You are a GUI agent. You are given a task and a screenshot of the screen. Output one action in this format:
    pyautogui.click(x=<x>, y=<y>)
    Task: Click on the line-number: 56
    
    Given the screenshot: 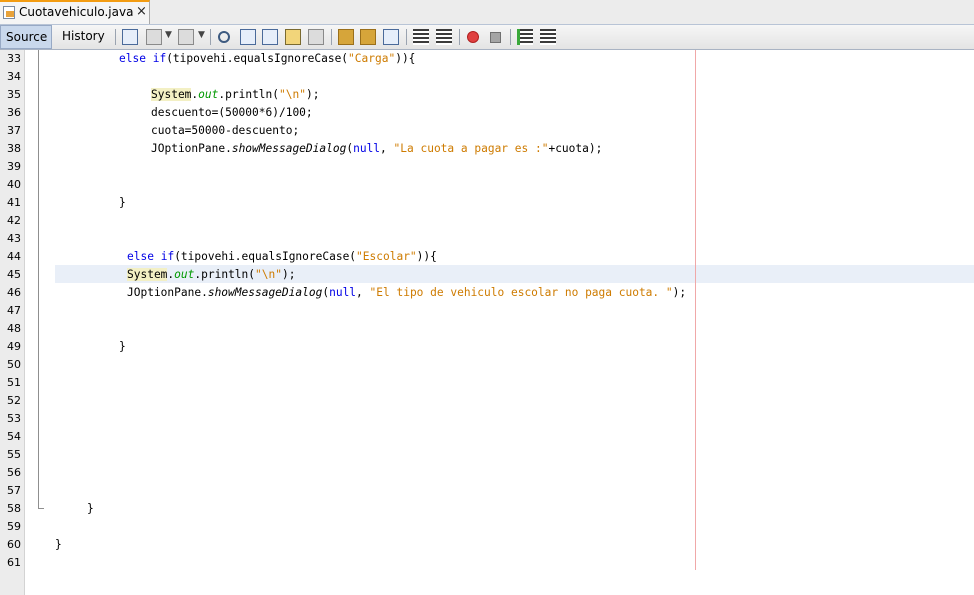 What is the action you would take?
    pyautogui.click(x=14, y=472)
    